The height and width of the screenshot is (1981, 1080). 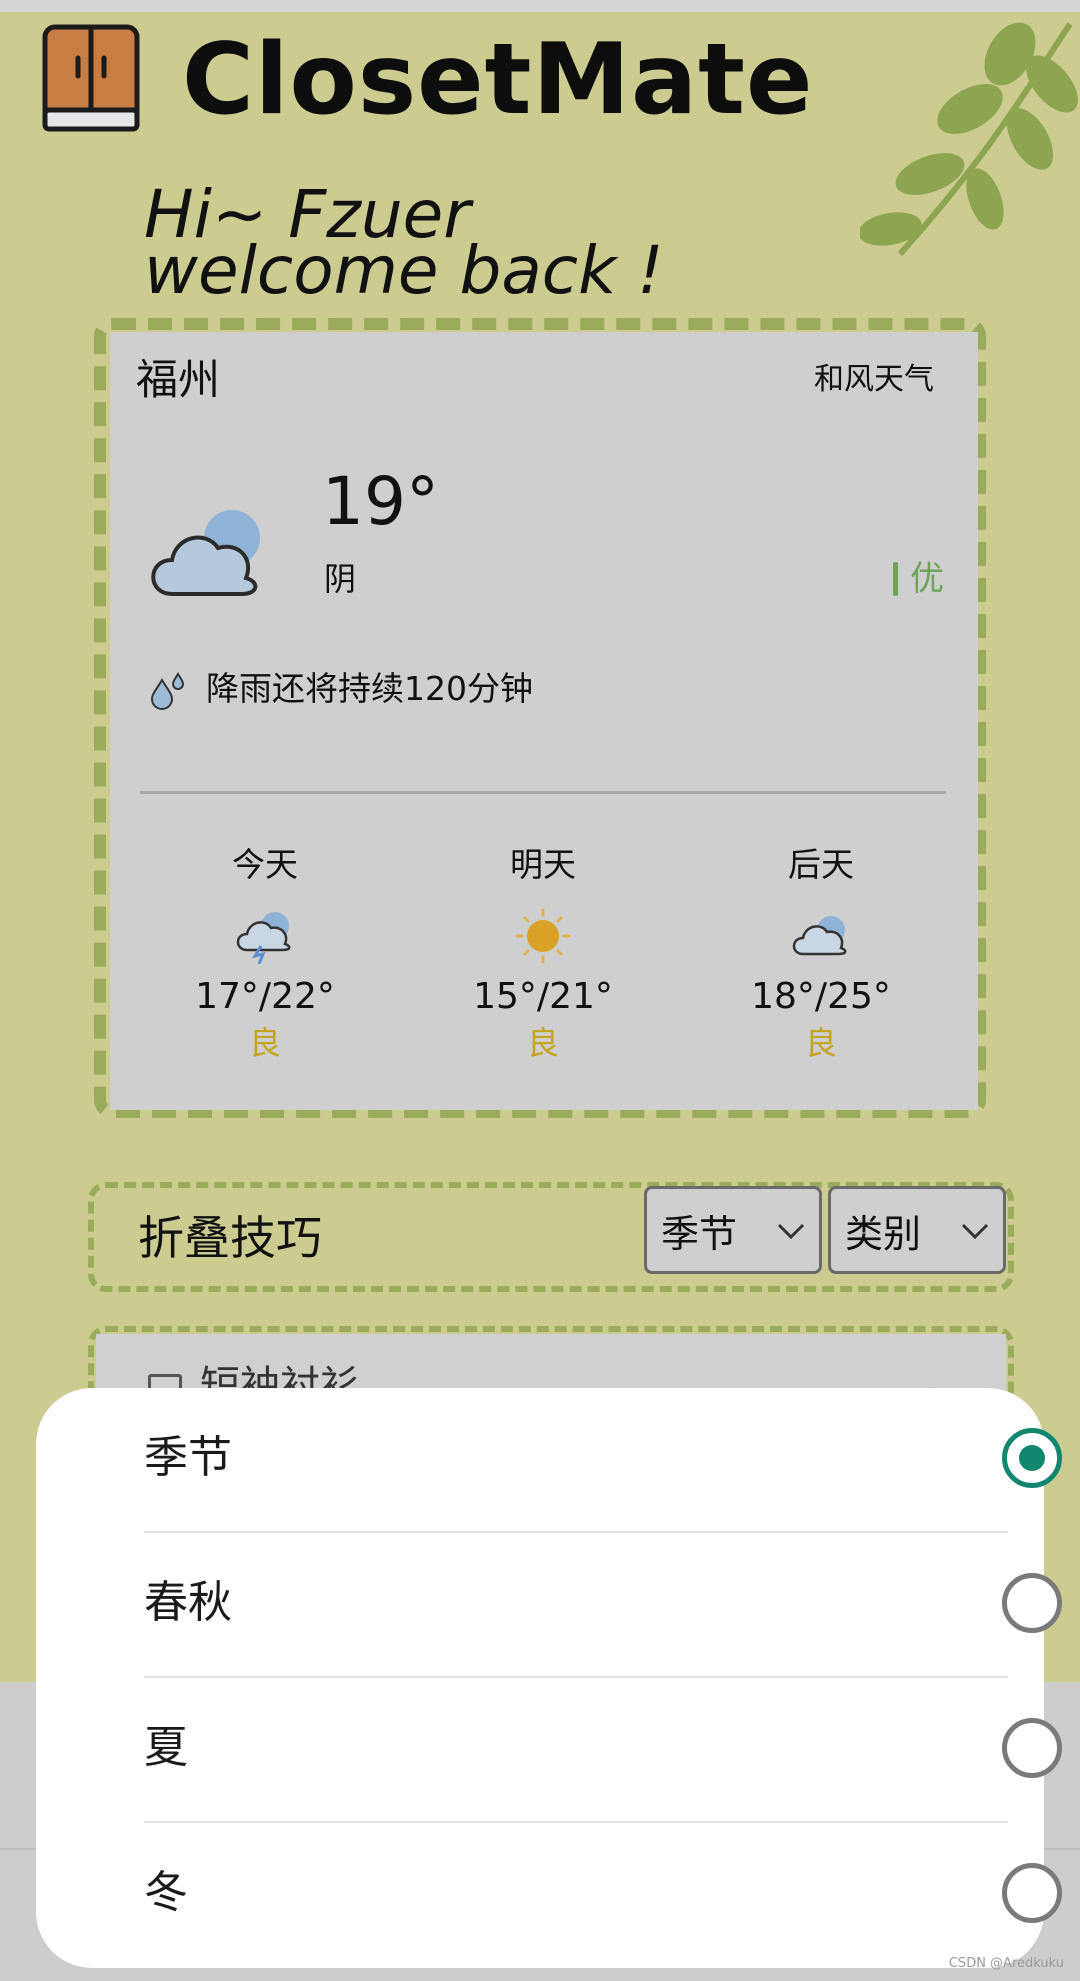 What do you see at coordinates (230, 1238) in the screenshot?
I see `folding-tips-title: 折叠技巧` at bounding box center [230, 1238].